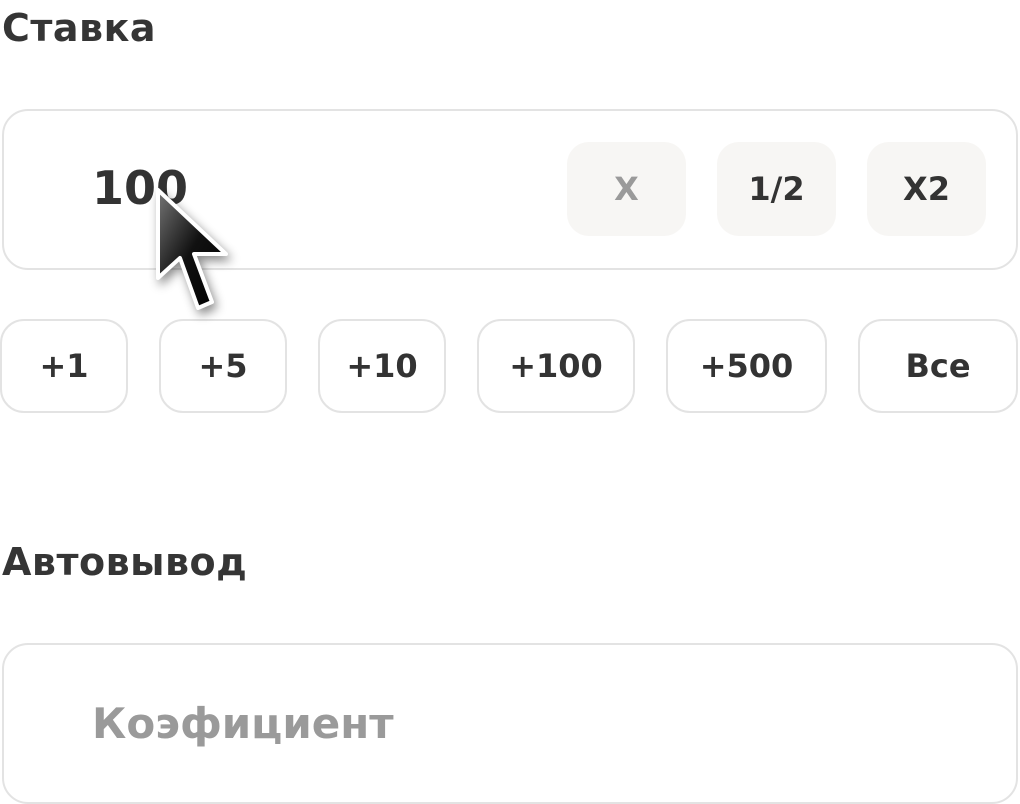 The height and width of the screenshot is (804, 1020). What do you see at coordinates (626, 189) in the screenshot?
I see `clear-button: X` at bounding box center [626, 189].